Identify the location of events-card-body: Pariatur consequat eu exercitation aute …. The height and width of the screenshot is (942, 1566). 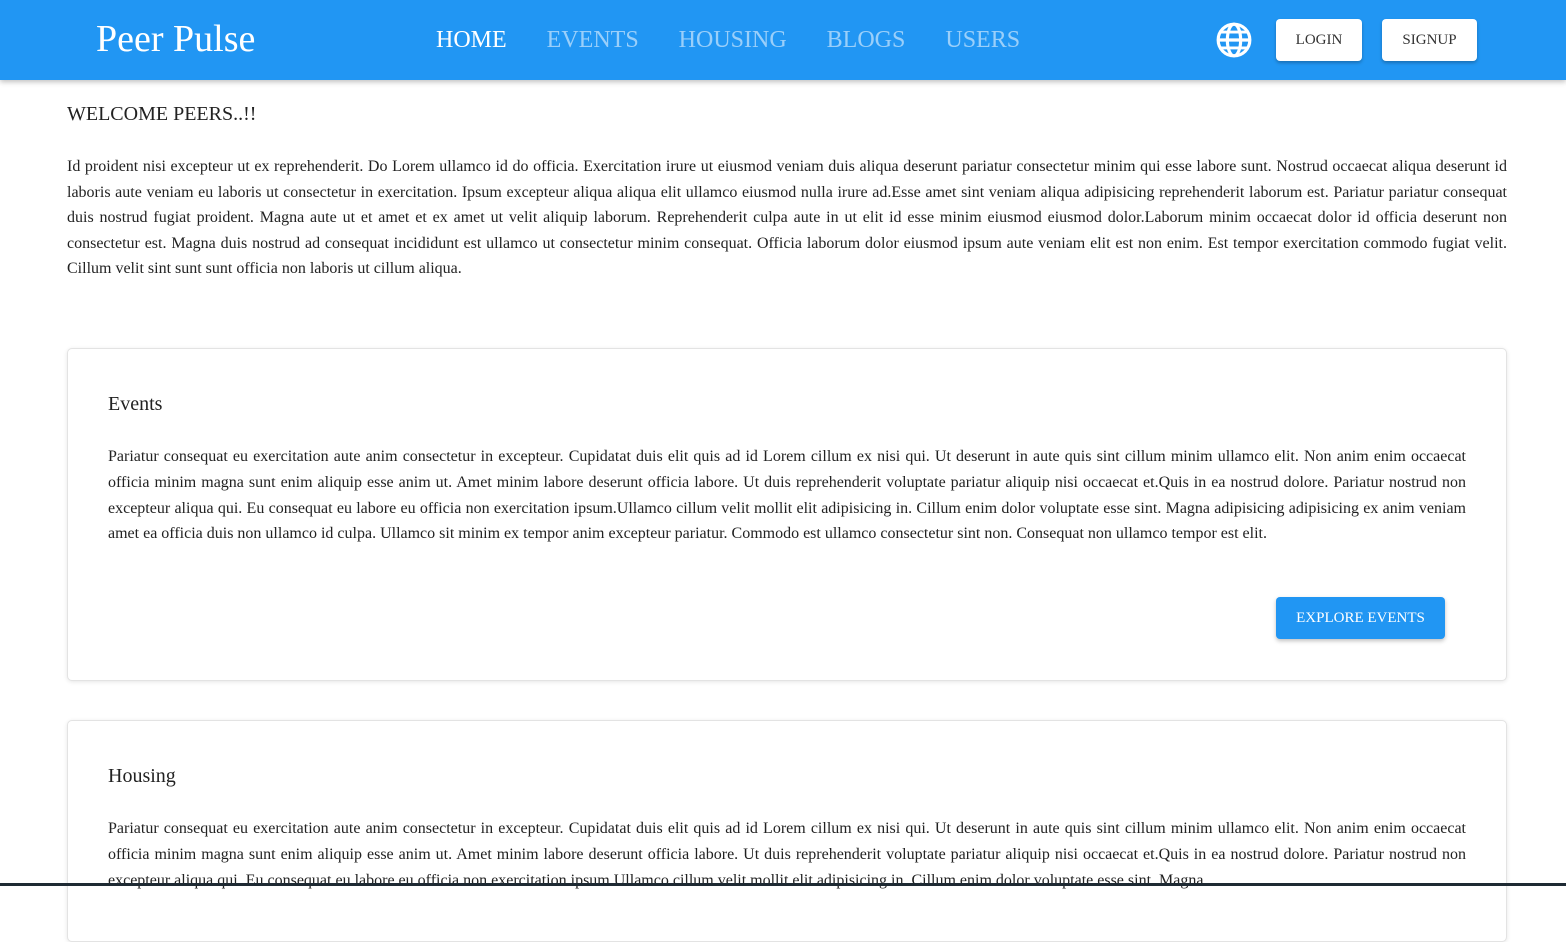
(787, 495).